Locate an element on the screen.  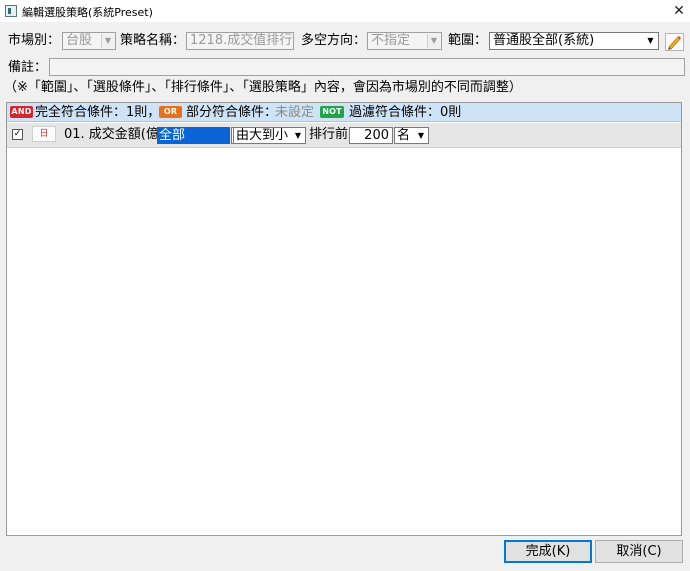
or-badge: OR is located at coordinates (170, 112).